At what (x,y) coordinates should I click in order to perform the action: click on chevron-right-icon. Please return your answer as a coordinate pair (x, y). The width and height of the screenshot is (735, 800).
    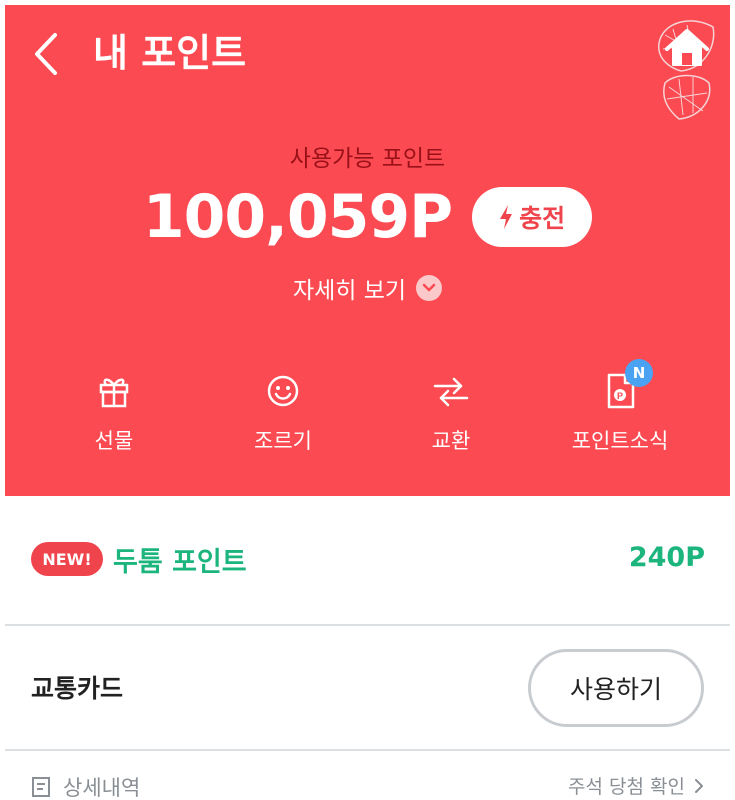
    Looking at the image, I should click on (699, 785).